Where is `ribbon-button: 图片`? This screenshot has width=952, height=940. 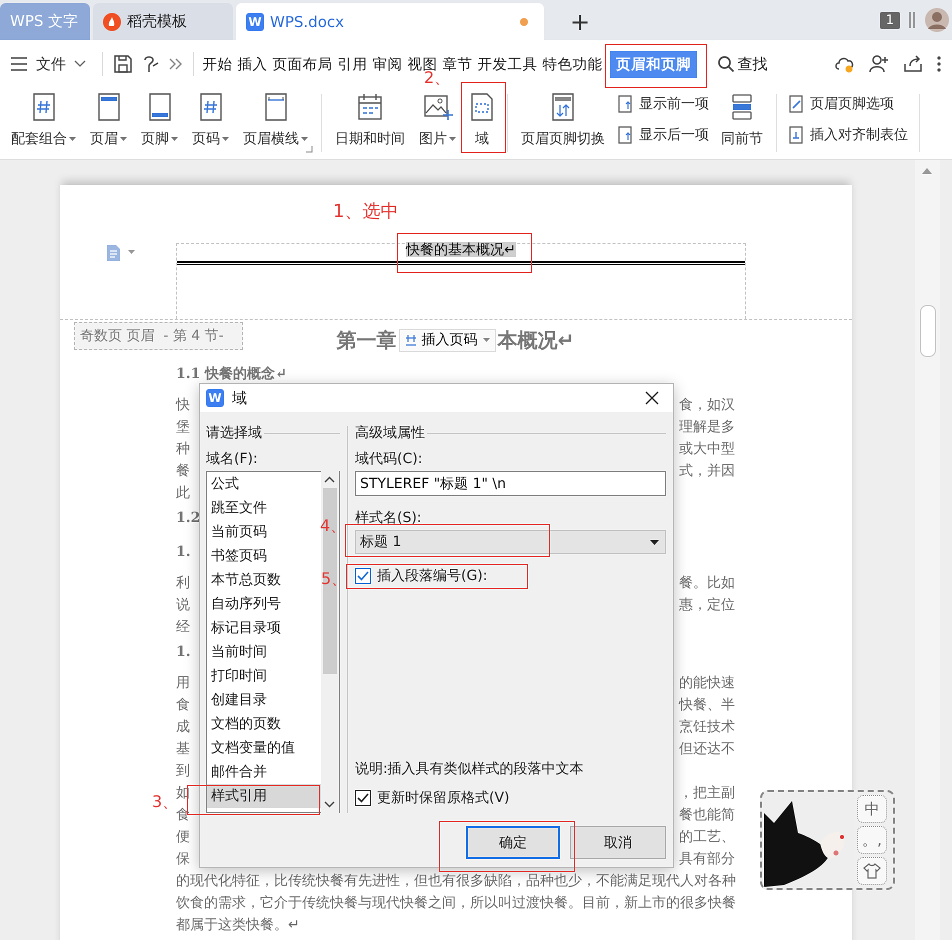
ribbon-button: 图片 is located at coordinates (437, 122).